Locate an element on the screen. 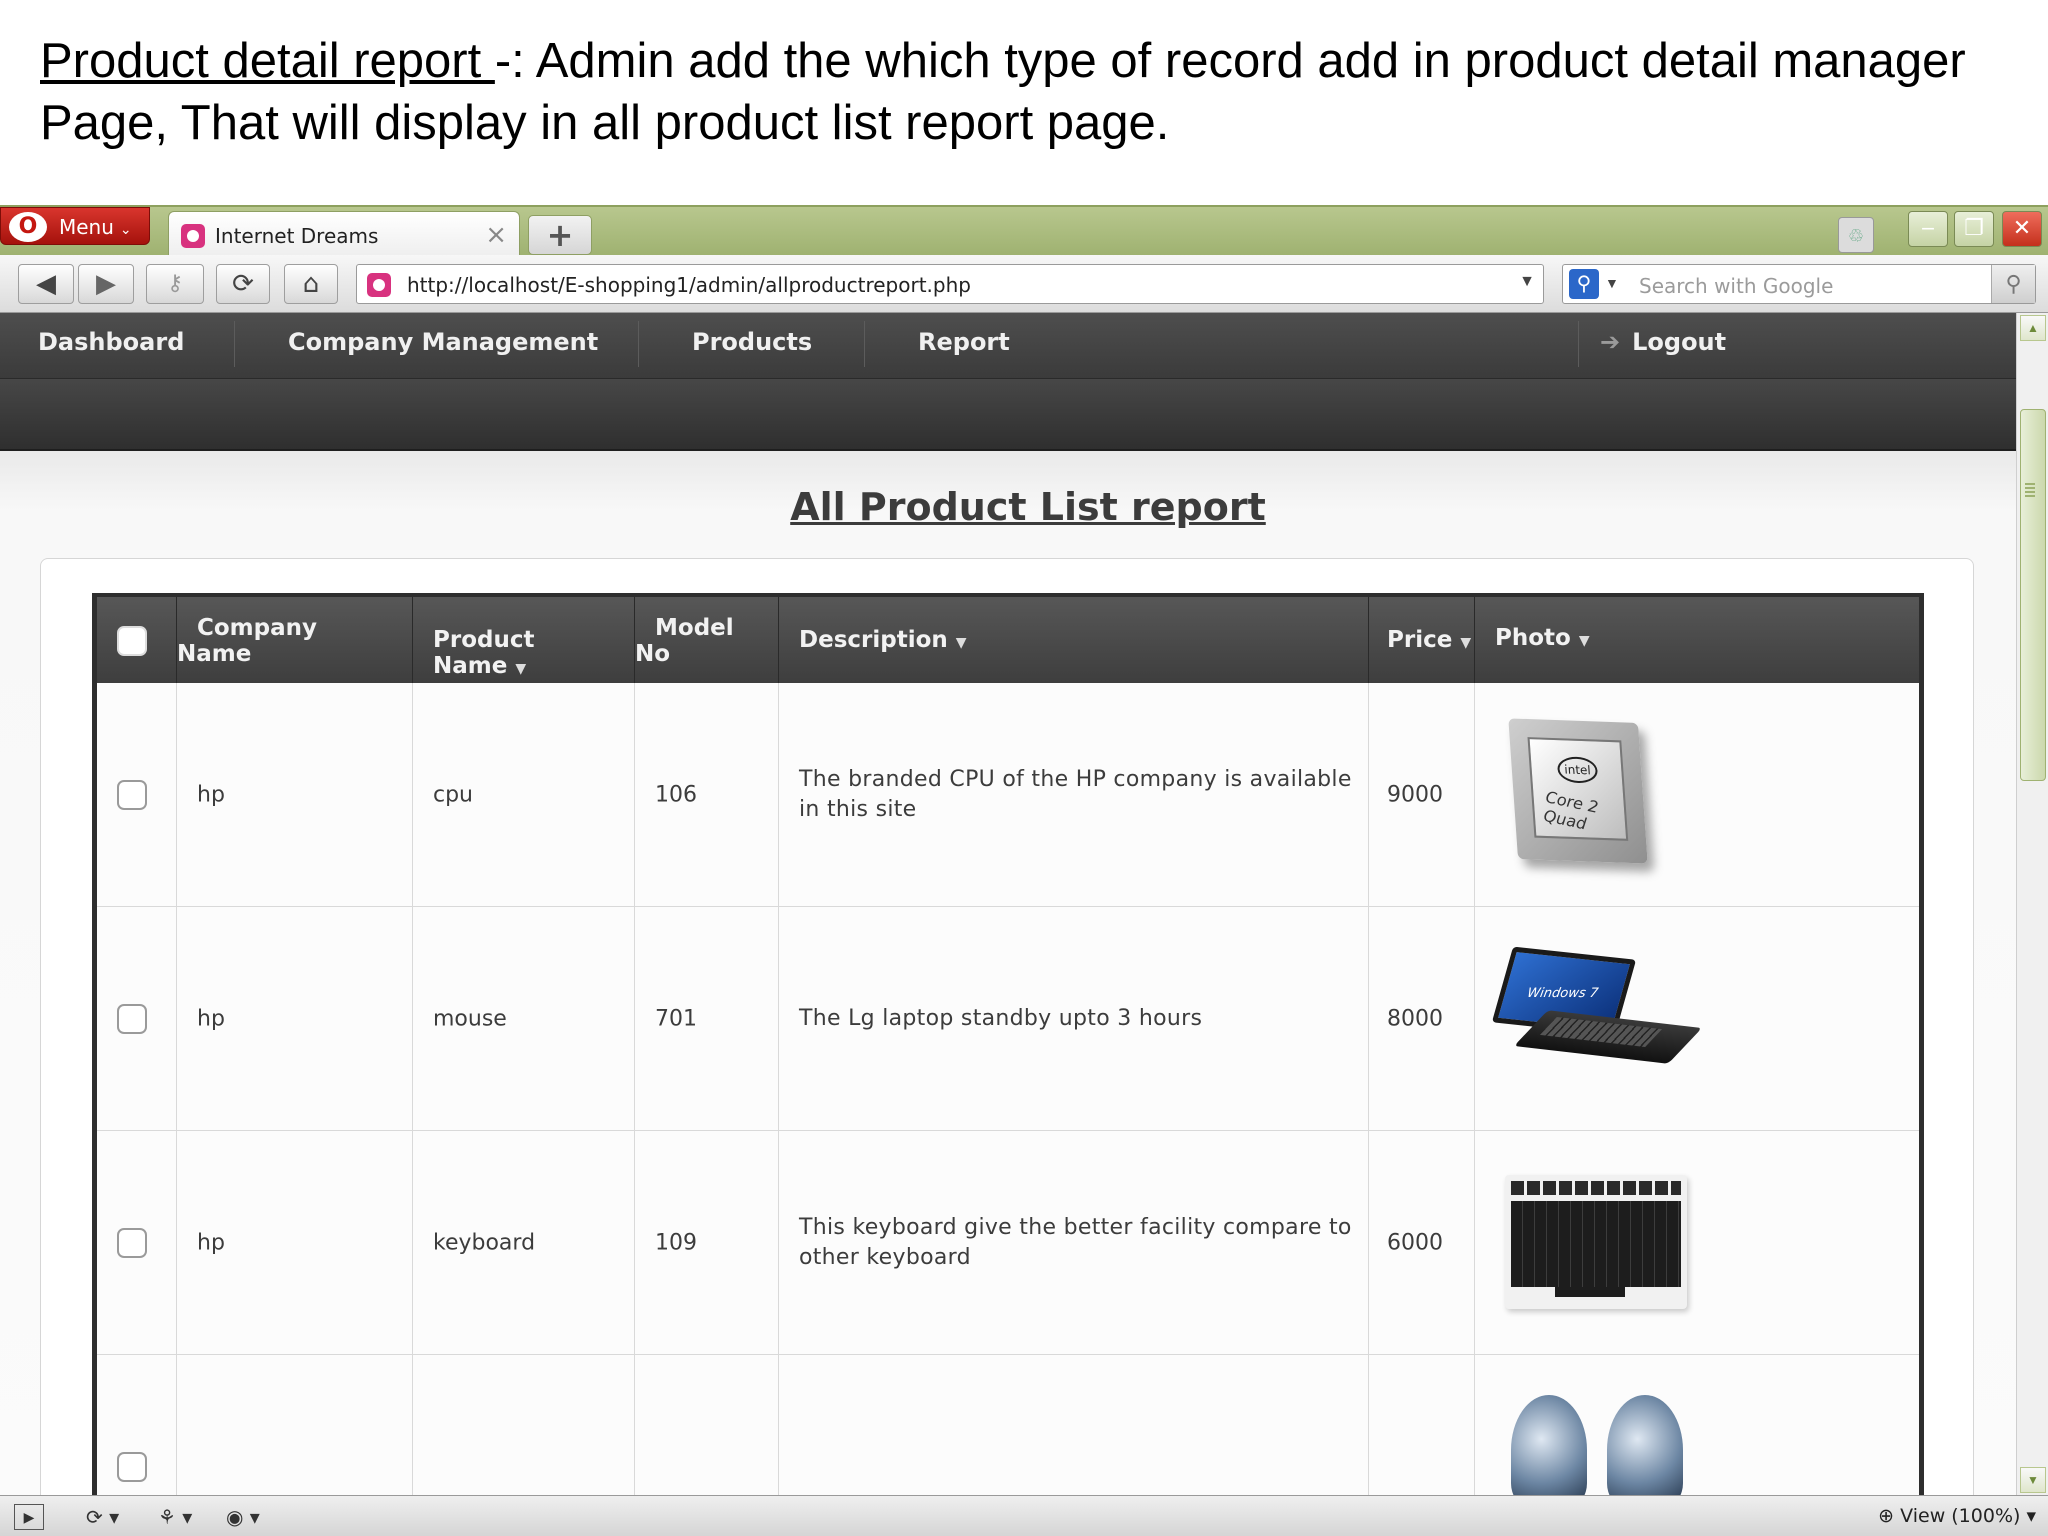  header-model-no: Model No is located at coordinates (707, 640).